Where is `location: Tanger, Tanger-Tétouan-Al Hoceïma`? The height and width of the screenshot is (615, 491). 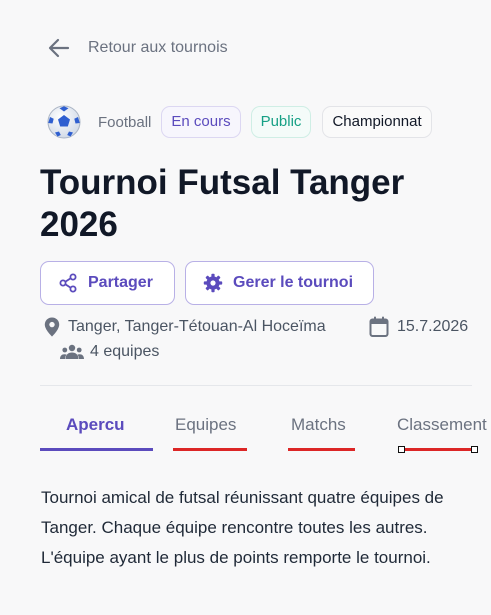 location: Tanger, Tanger-Tétouan-Al Hoceïma is located at coordinates (185, 327).